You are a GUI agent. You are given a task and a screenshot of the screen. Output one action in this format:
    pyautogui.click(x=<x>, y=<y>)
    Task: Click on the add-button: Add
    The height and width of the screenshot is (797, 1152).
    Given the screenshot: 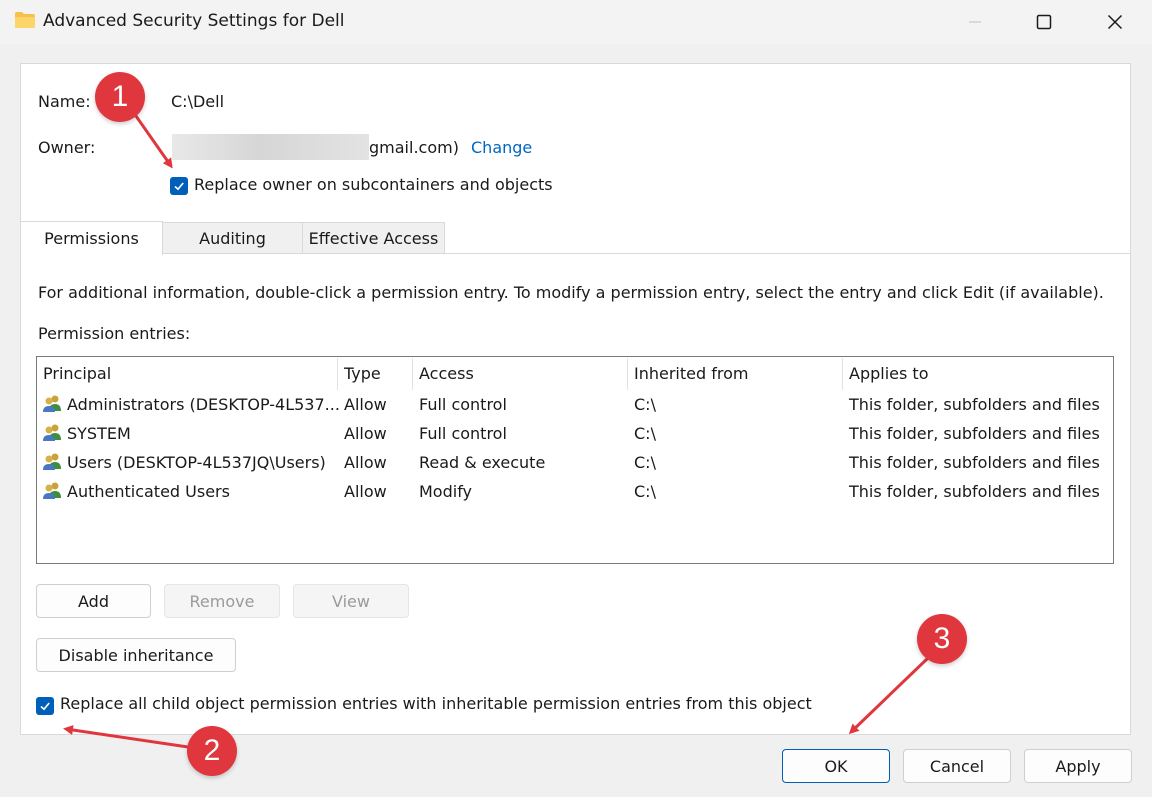 What is the action you would take?
    pyautogui.click(x=93, y=601)
    